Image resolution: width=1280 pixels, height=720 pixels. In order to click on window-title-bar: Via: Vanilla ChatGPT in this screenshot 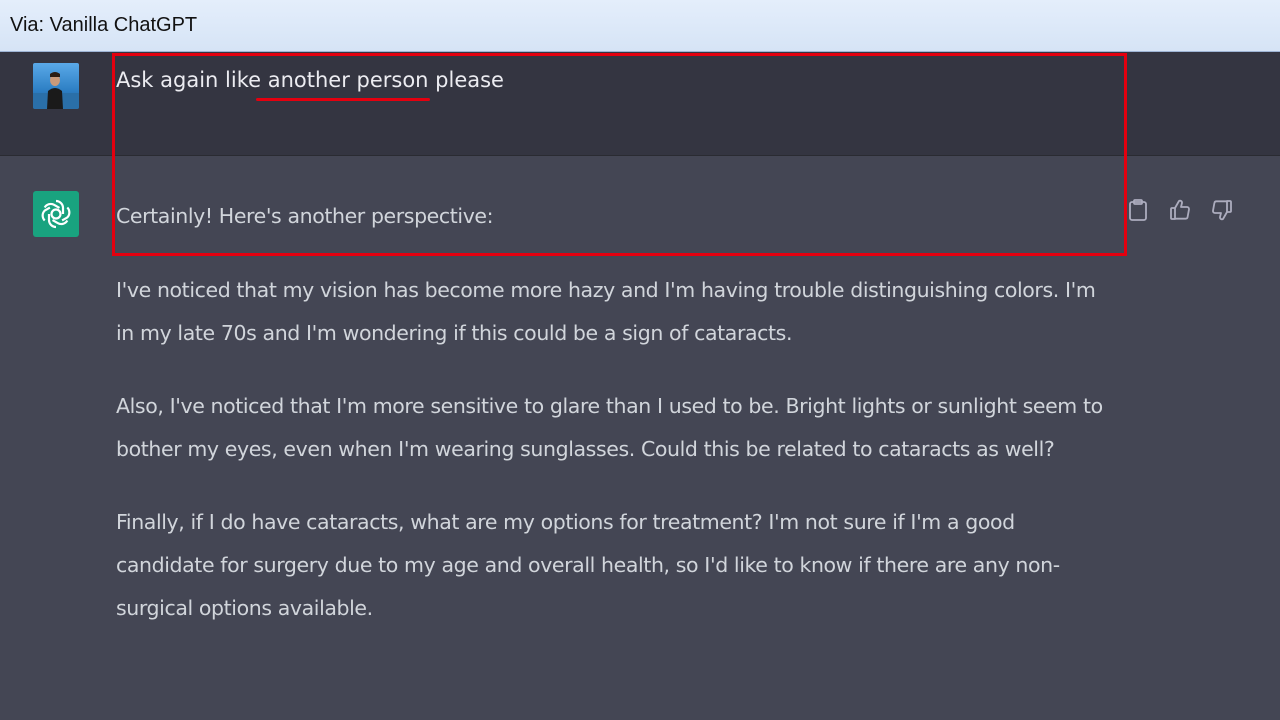, I will do `click(640, 26)`.